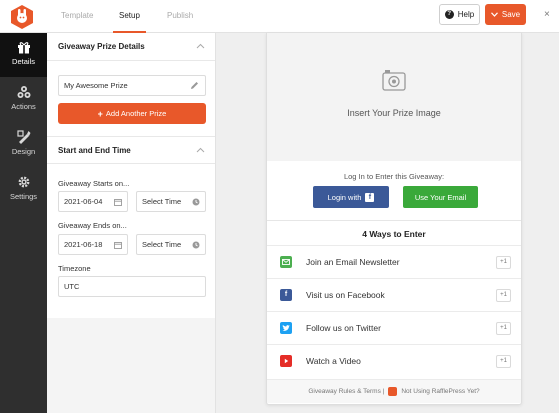  I want to click on divider, so click(394, 220).